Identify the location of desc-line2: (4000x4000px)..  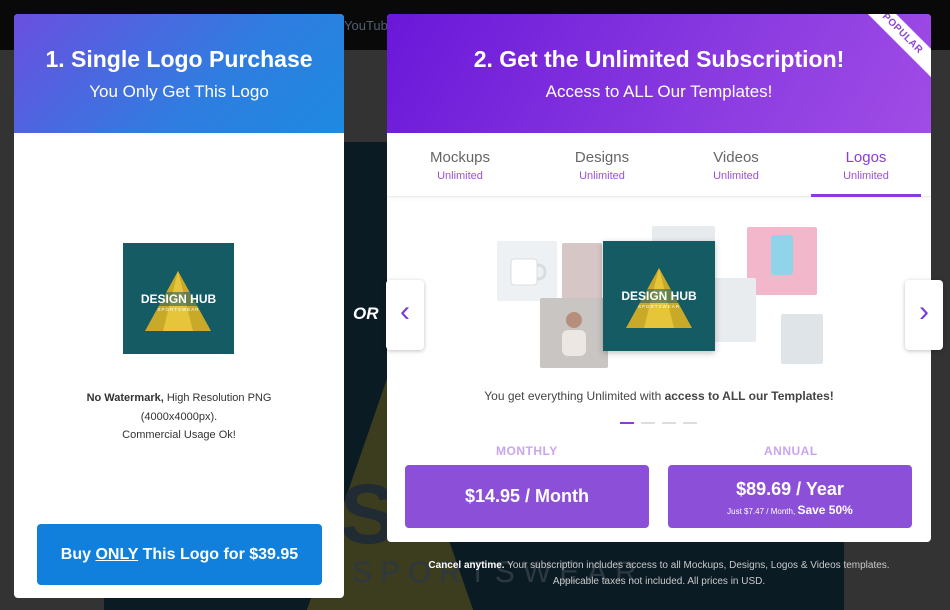
(179, 416).